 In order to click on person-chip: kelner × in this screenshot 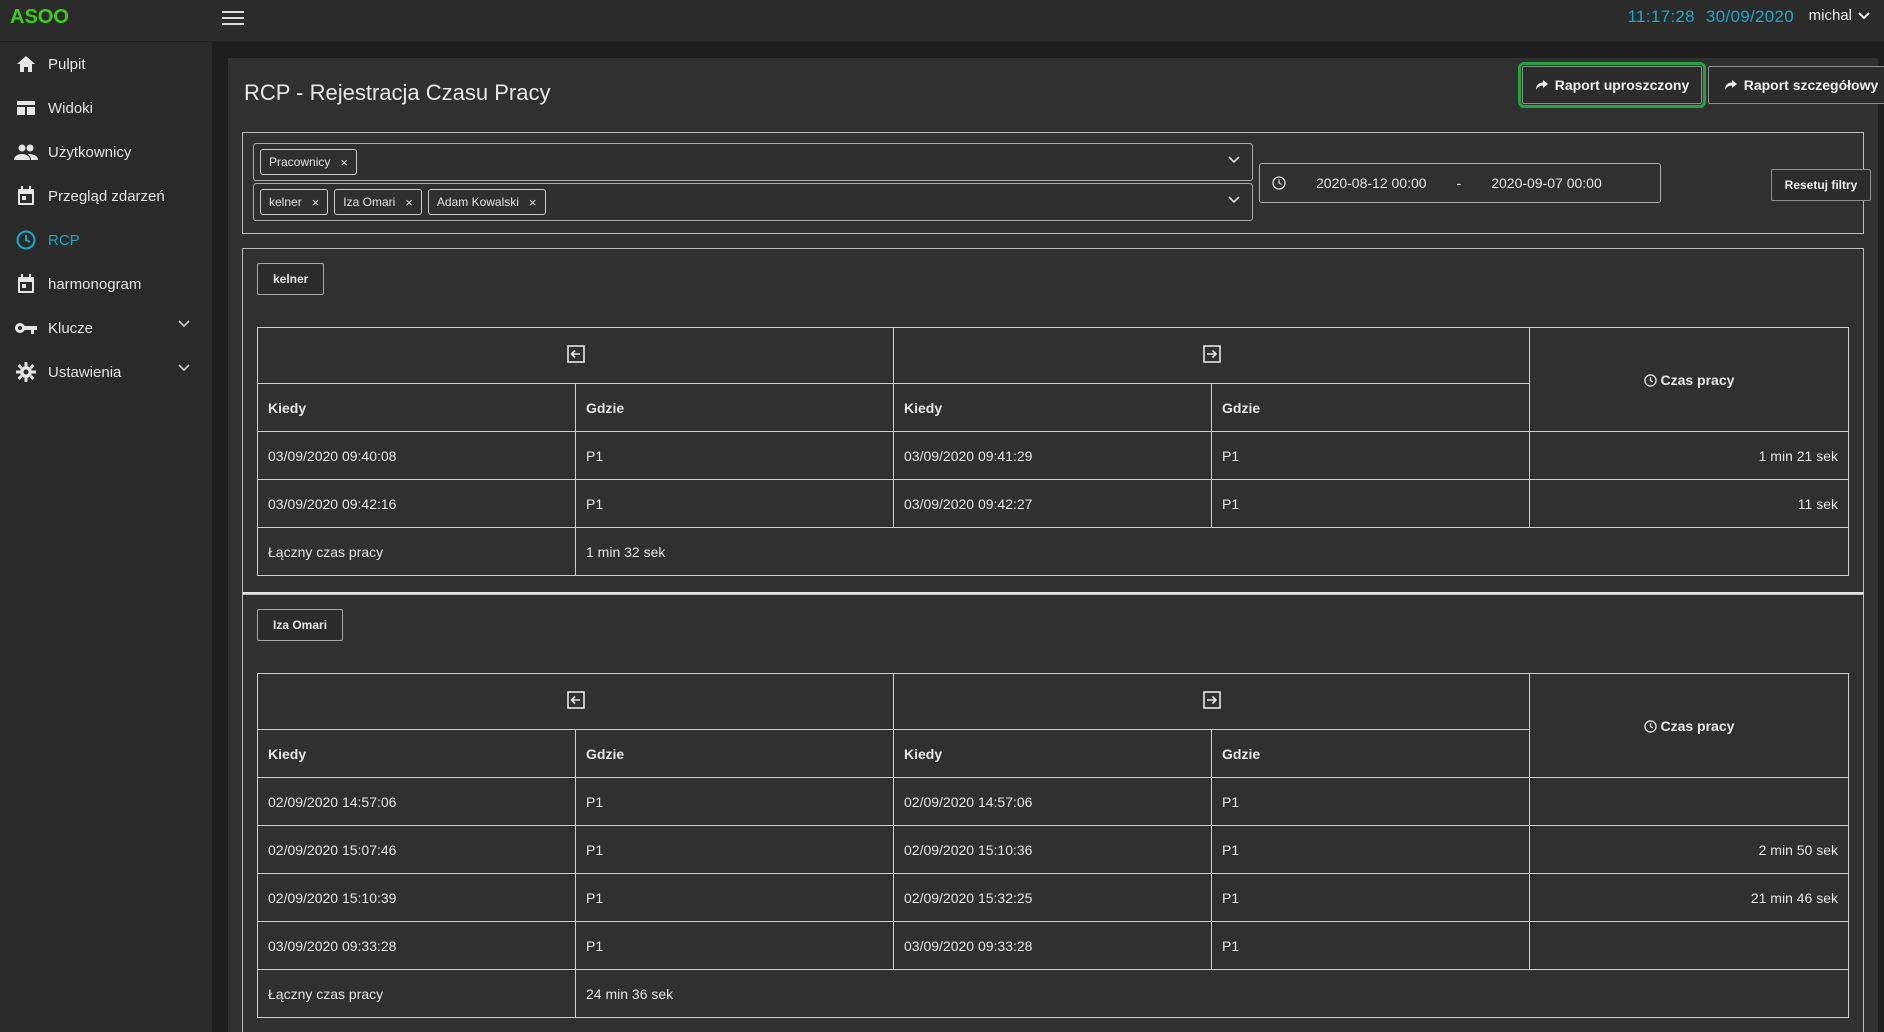, I will do `click(294, 202)`.